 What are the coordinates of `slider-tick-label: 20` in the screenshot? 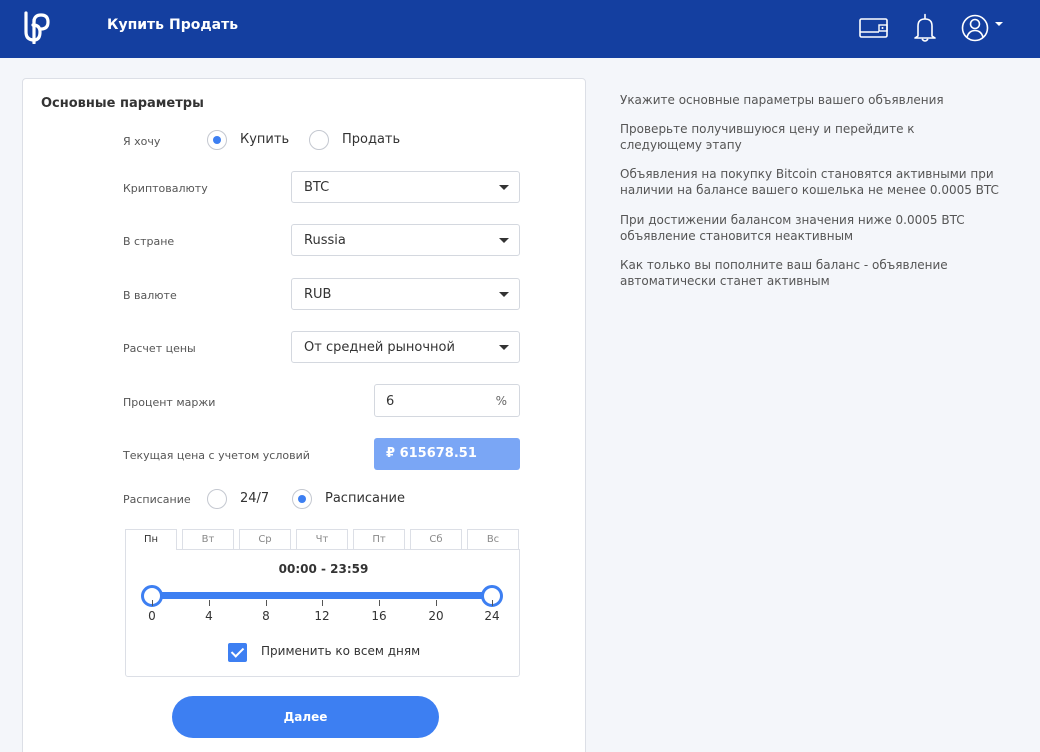 It's located at (436, 616).